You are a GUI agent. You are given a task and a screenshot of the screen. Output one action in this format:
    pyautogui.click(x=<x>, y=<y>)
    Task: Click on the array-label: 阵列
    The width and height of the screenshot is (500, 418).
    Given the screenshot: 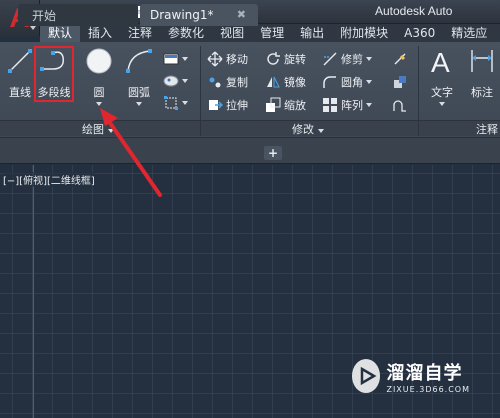 What is the action you would take?
    pyautogui.click(x=352, y=105)
    